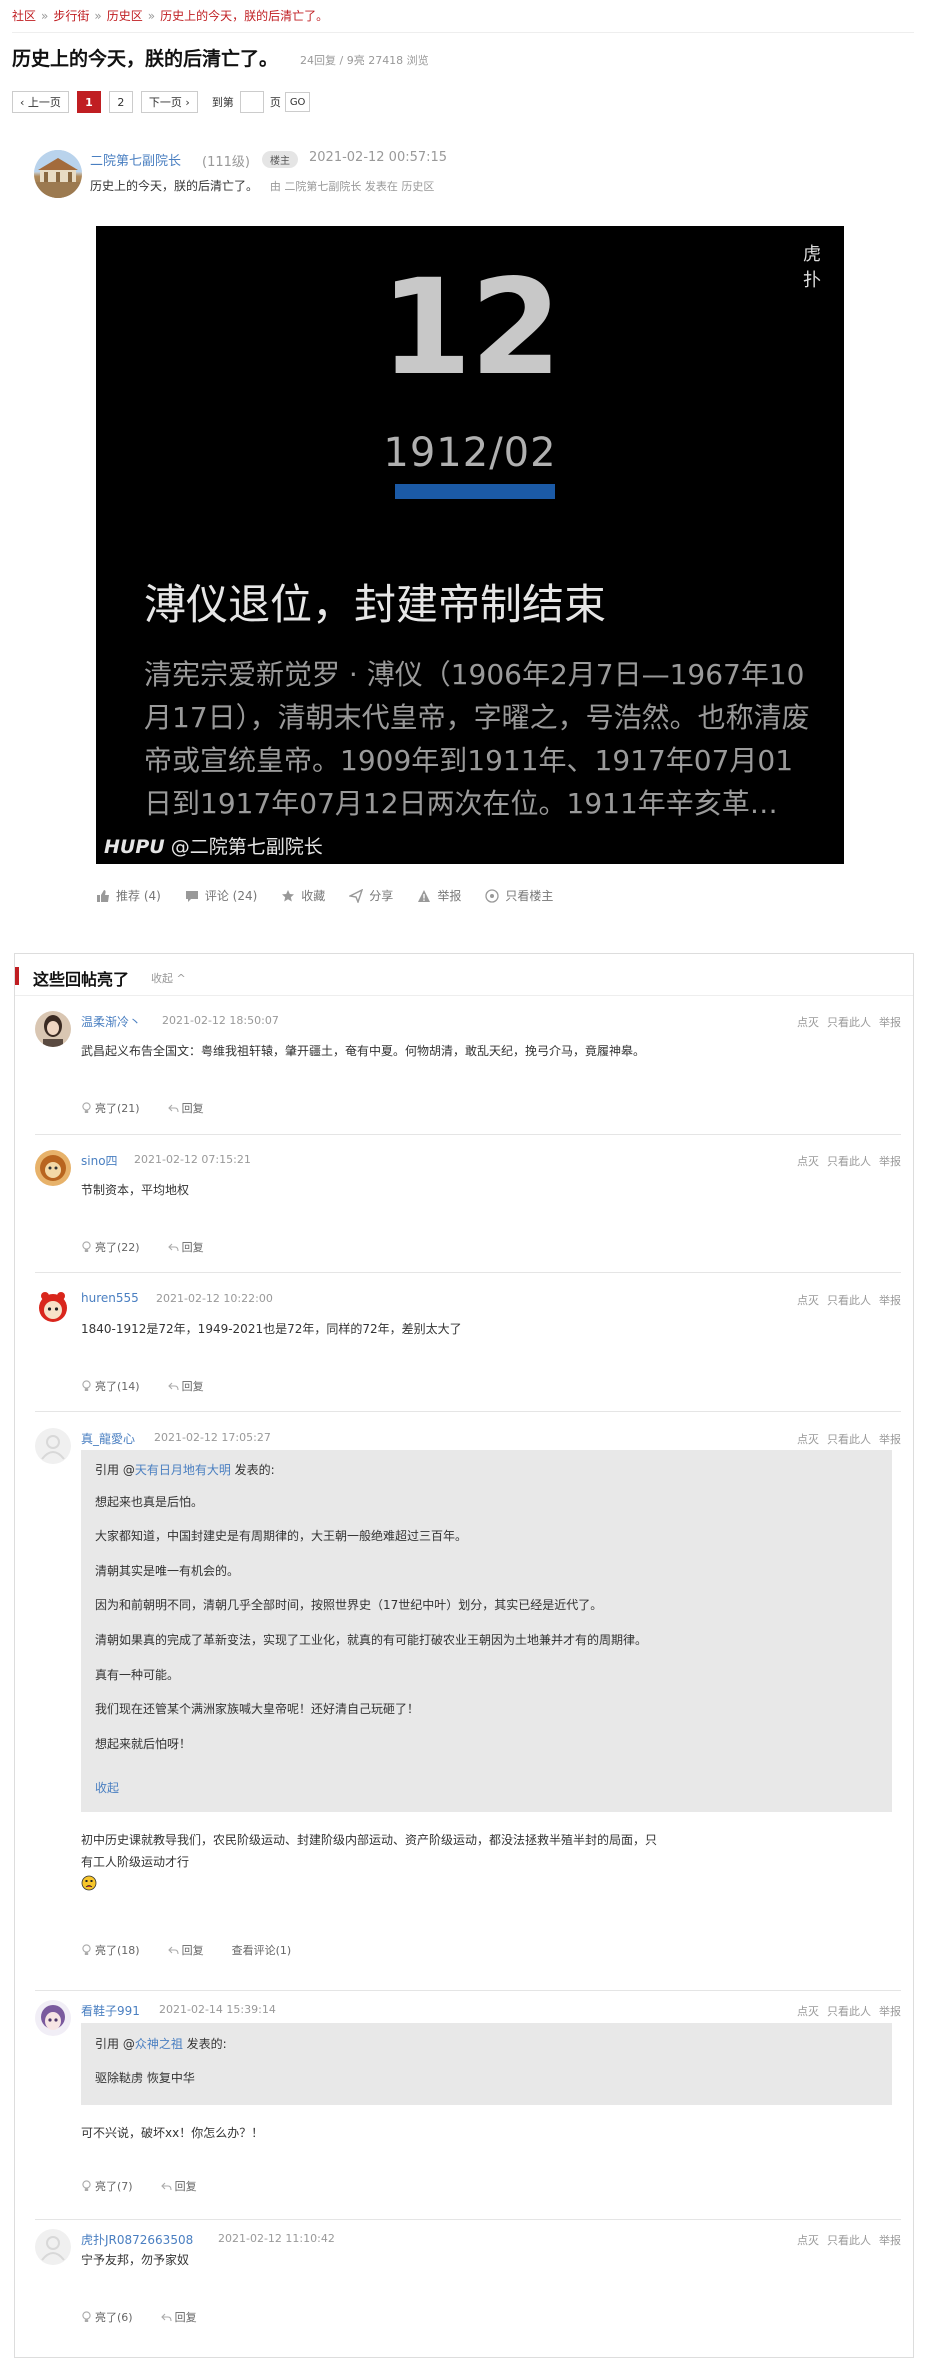 The image size is (926, 2366). What do you see at coordinates (110, 1386) in the screenshot?
I see `light-button: 亮了(14)` at bounding box center [110, 1386].